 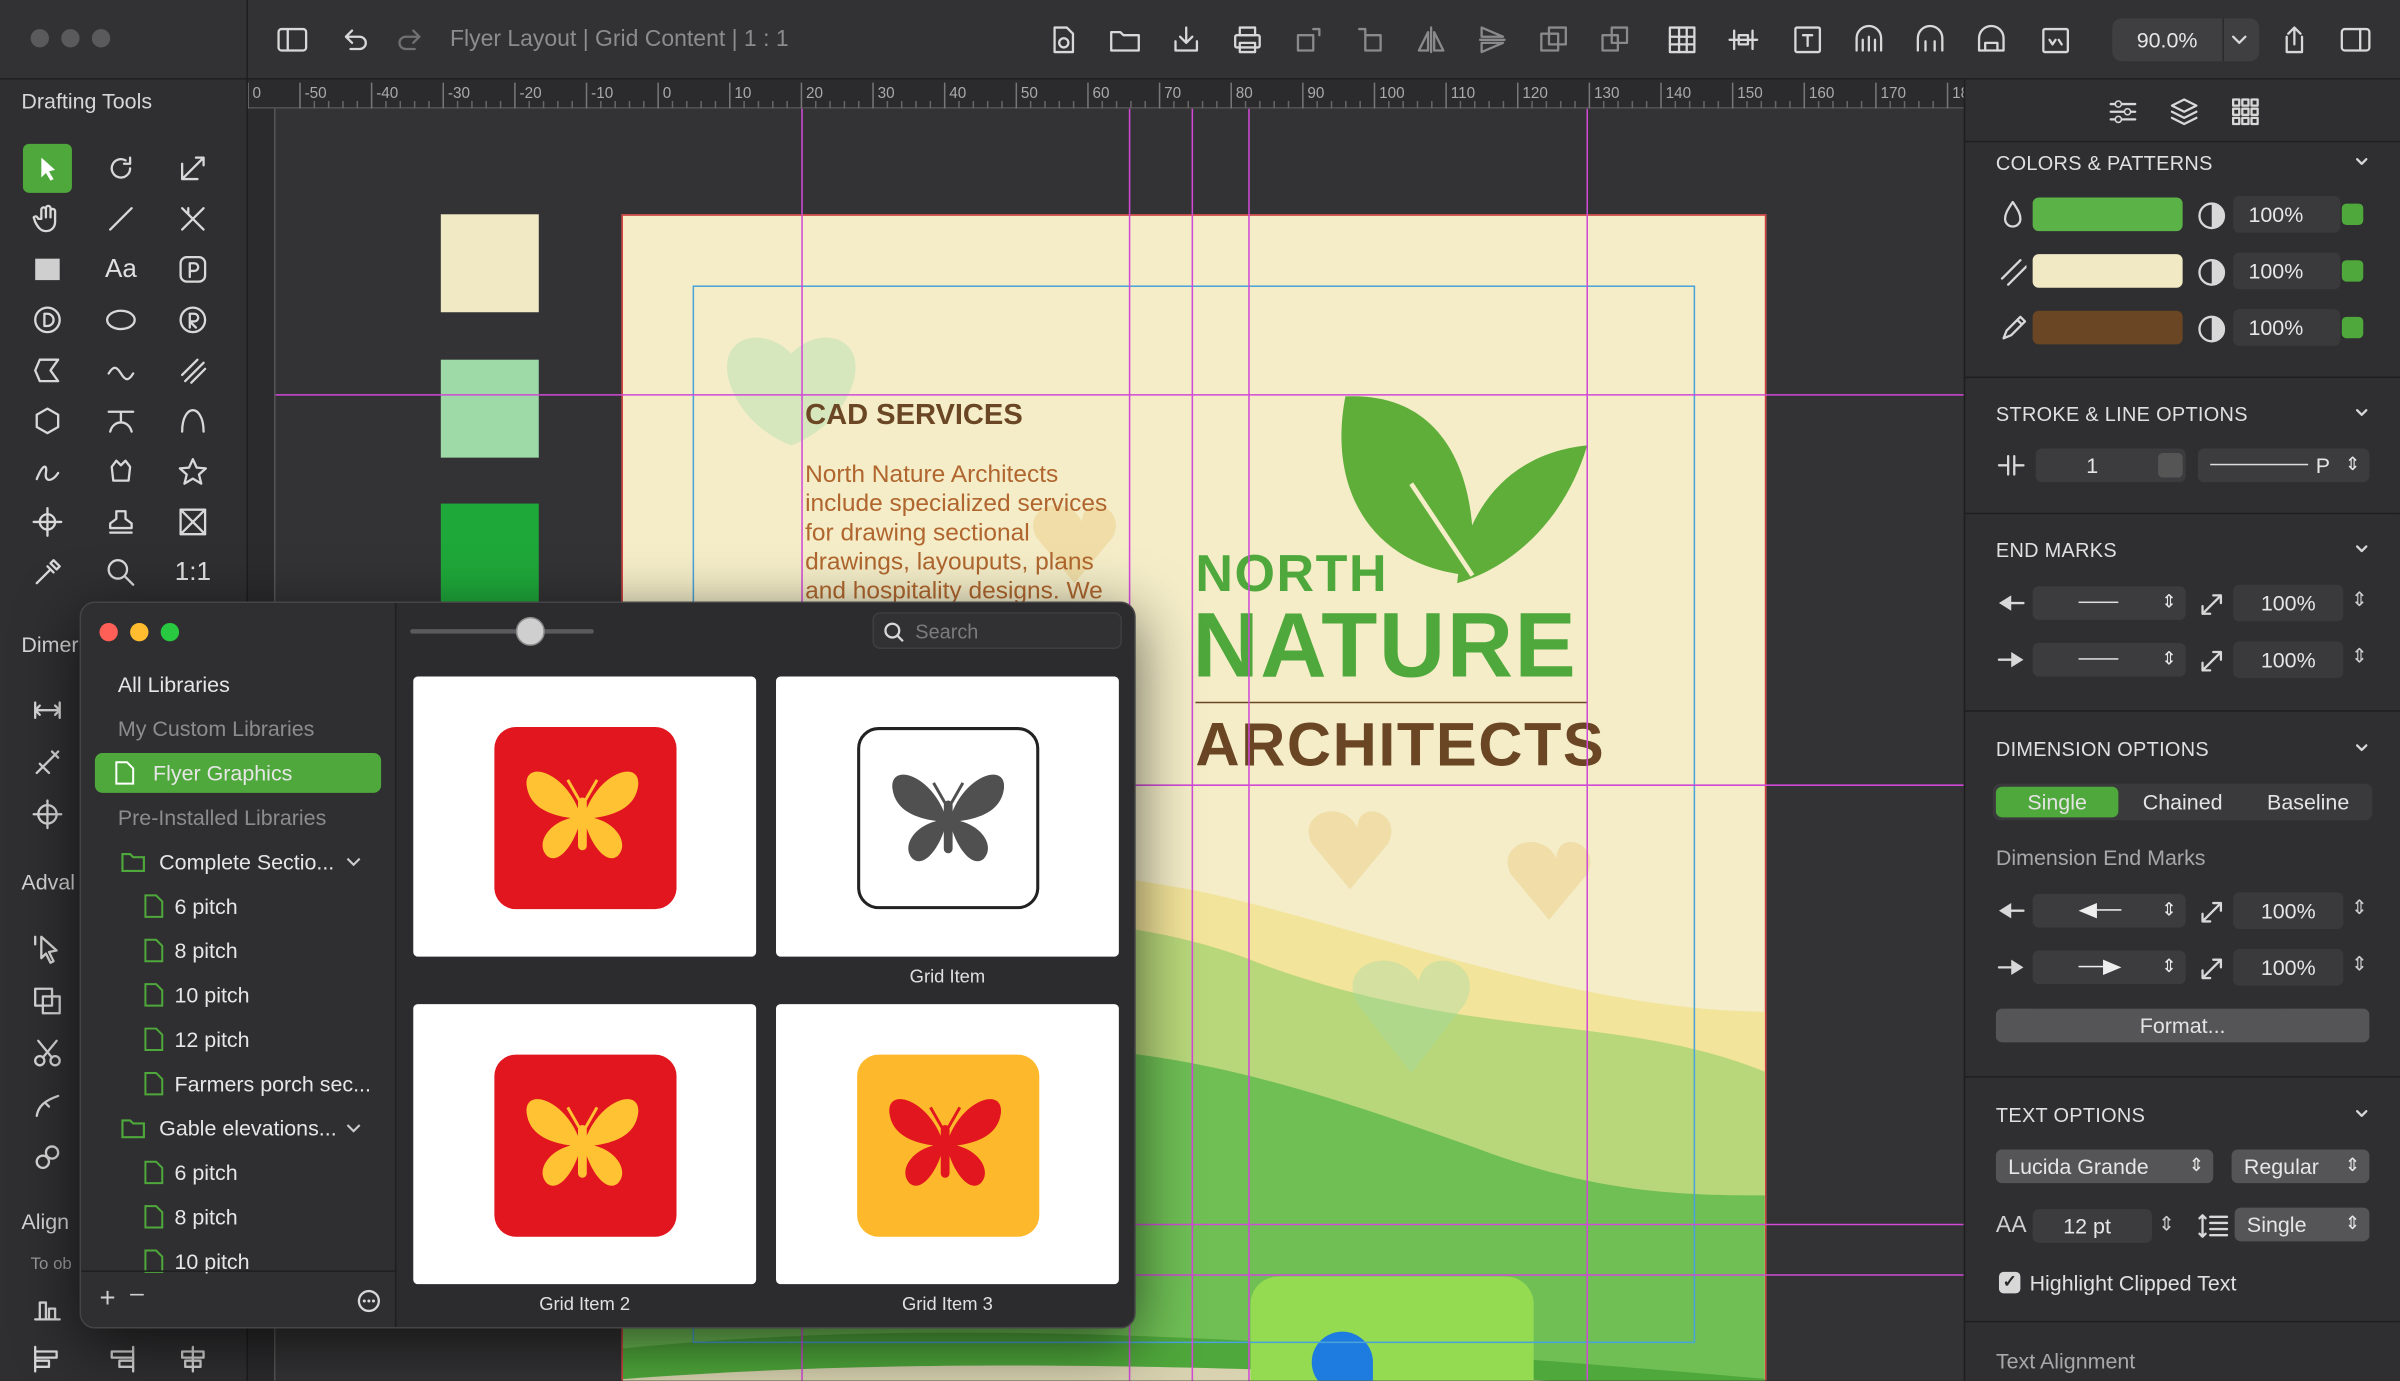 What do you see at coordinates (238, 1039) in the screenshot?
I see `library-item-file: 12 pitch` at bounding box center [238, 1039].